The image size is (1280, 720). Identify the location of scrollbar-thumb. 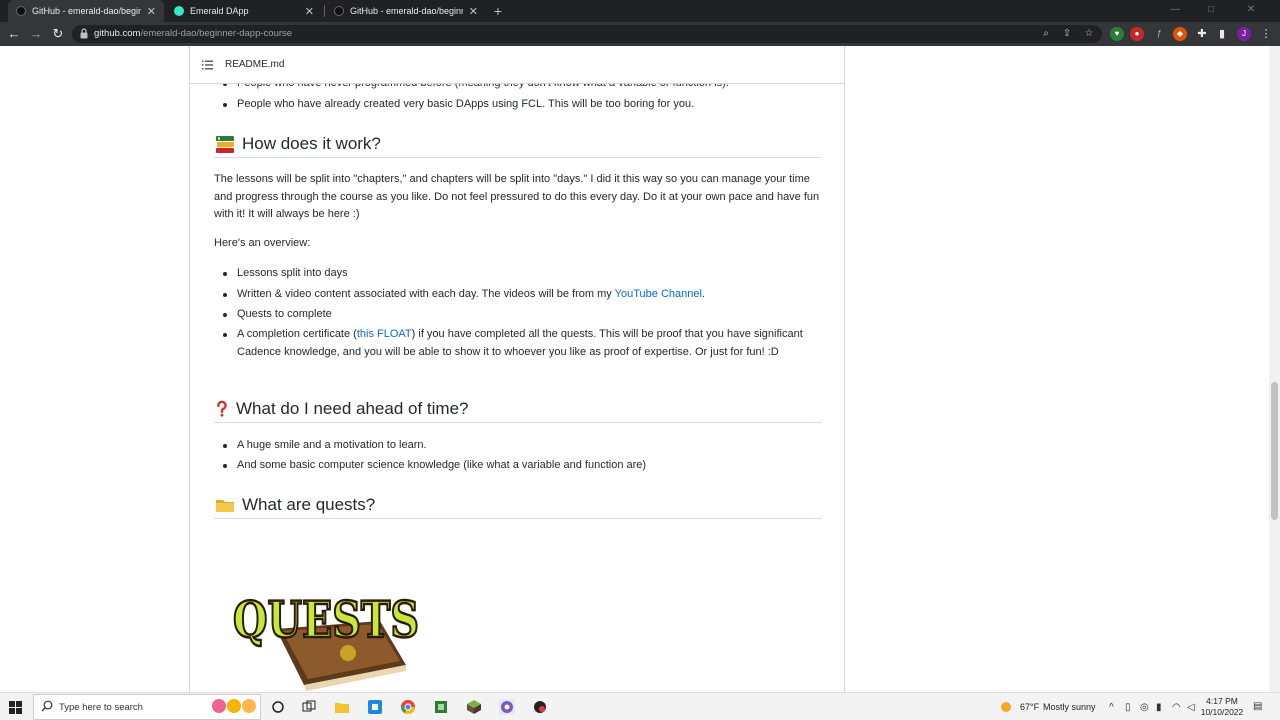
(1274, 451).